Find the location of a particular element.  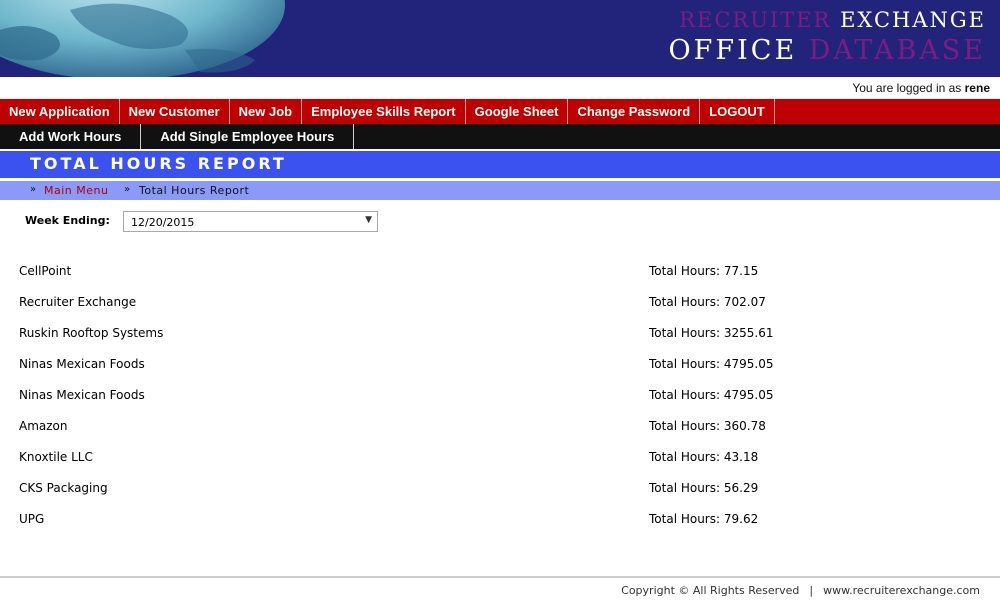

total-hours: Total Hours: 702.07 is located at coordinates (707, 302).